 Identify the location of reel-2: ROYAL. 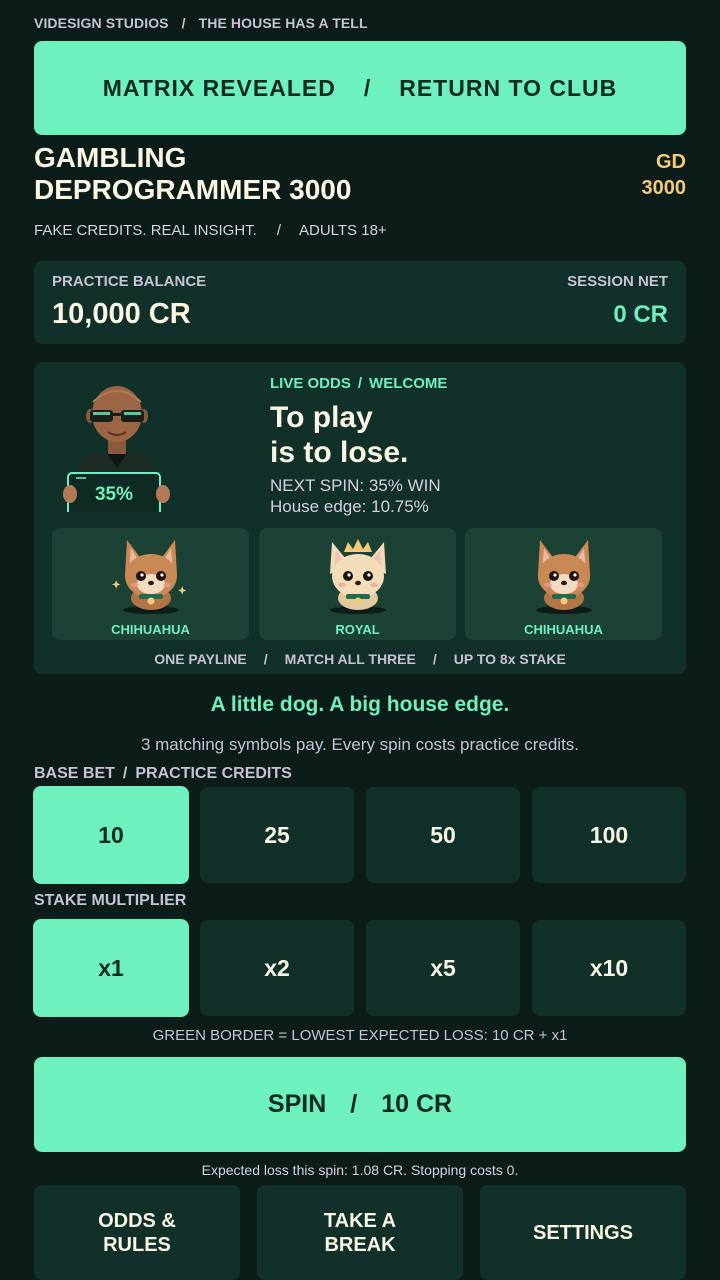
(357, 584).